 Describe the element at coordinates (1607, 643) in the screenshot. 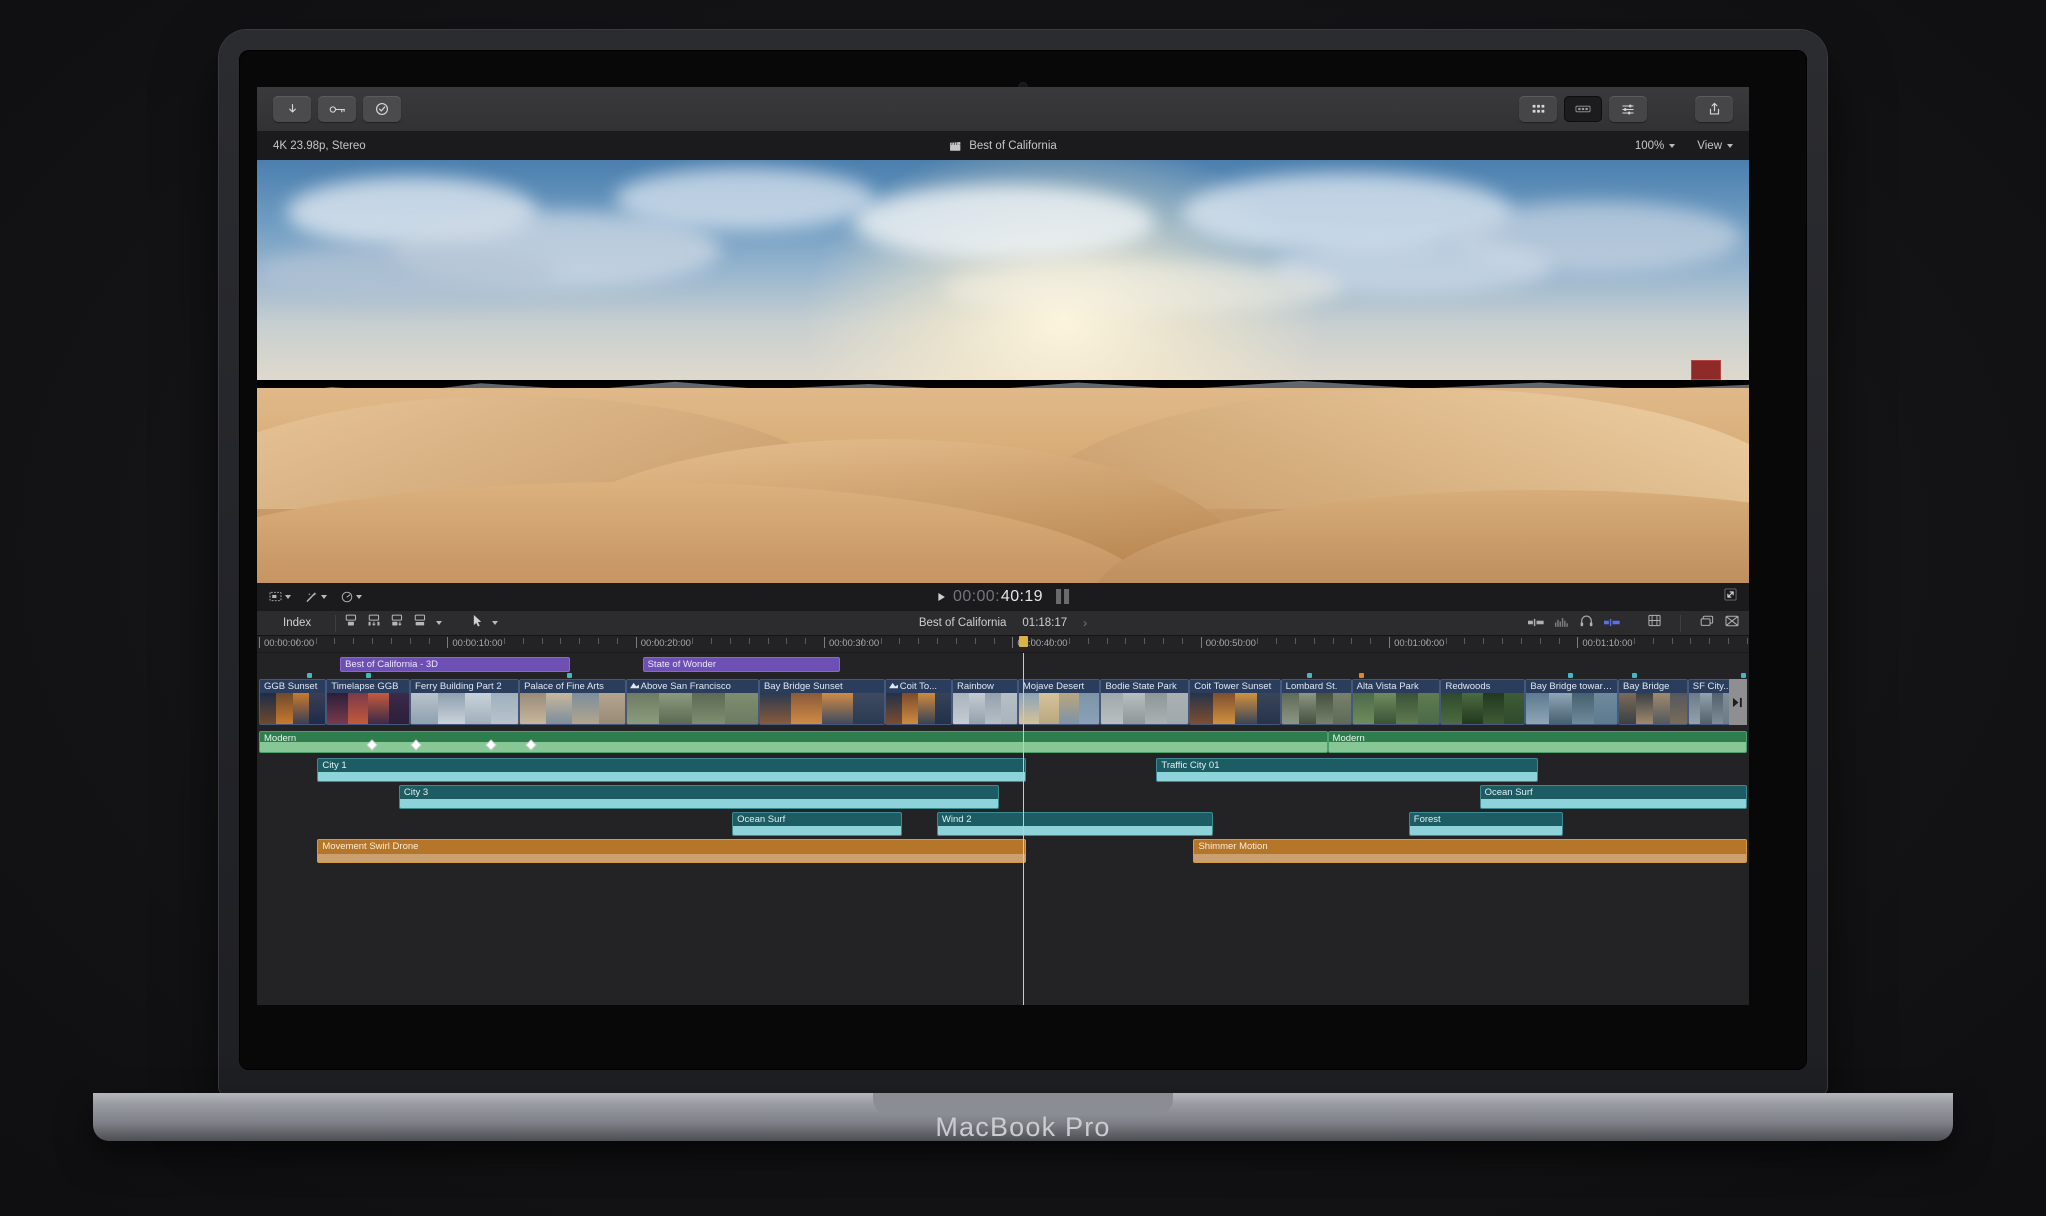

I see `ruler-label: 00:01:10:00` at that location.